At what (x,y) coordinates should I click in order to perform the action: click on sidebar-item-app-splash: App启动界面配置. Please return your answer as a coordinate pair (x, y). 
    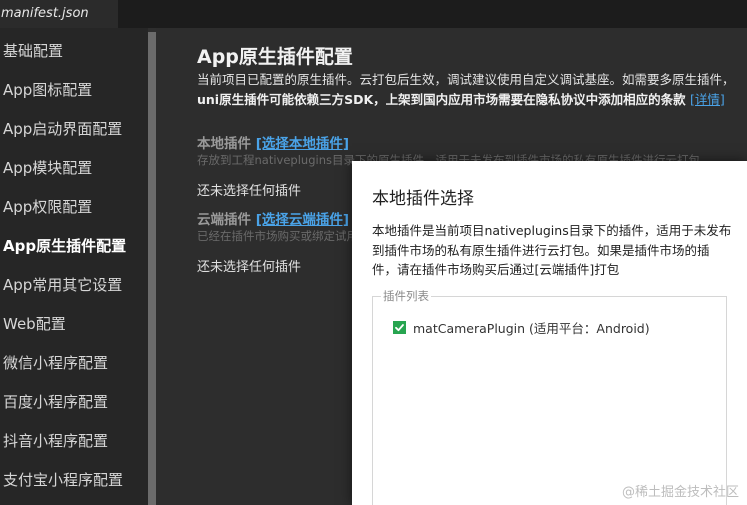
    Looking at the image, I should click on (62, 129).